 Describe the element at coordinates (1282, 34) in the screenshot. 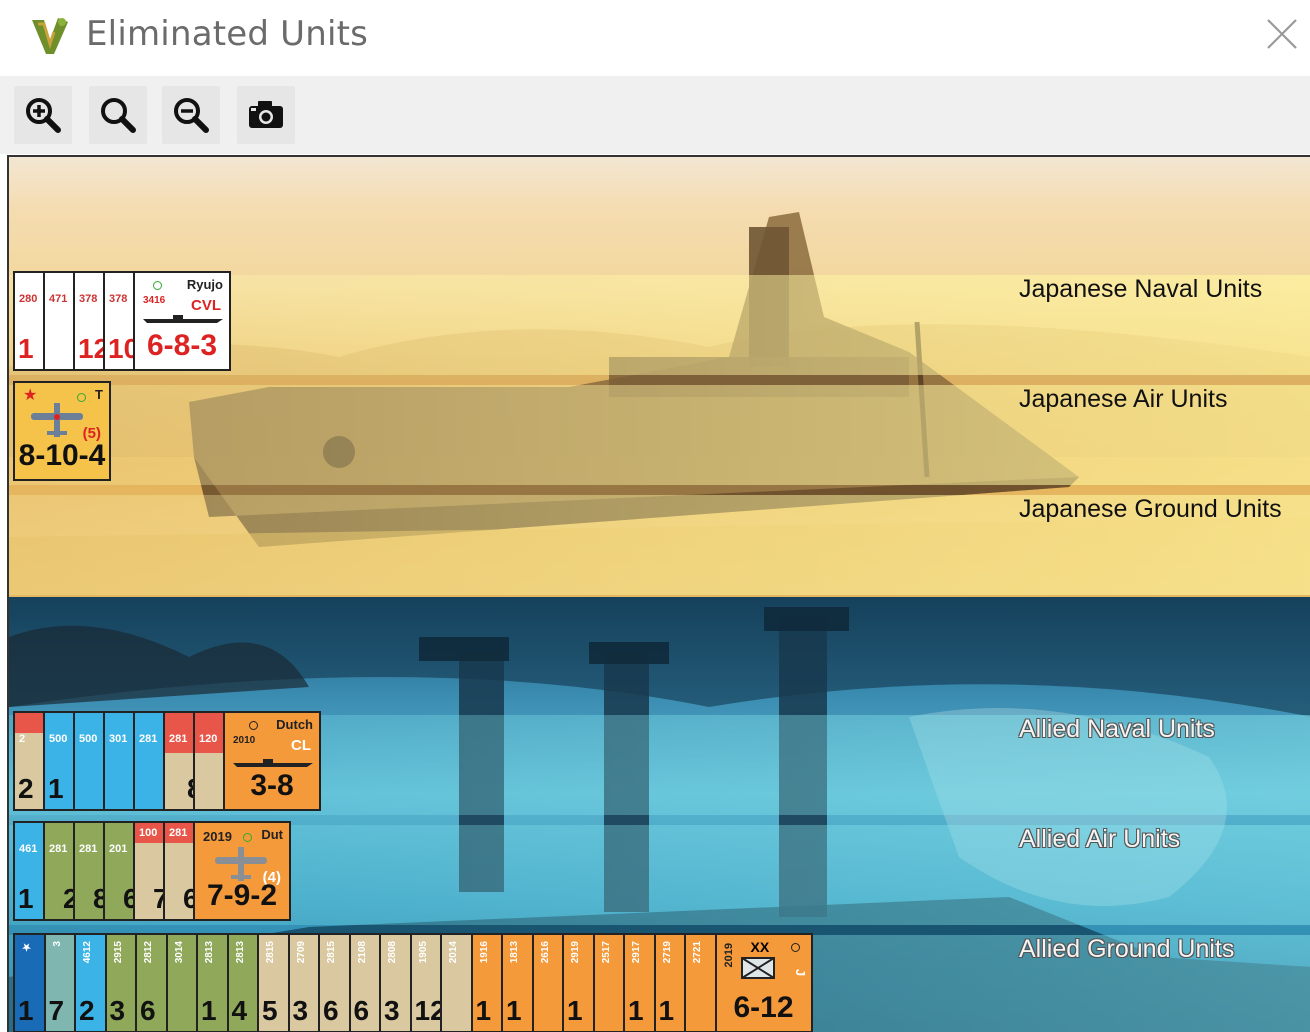

I see `close-icon` at that location.